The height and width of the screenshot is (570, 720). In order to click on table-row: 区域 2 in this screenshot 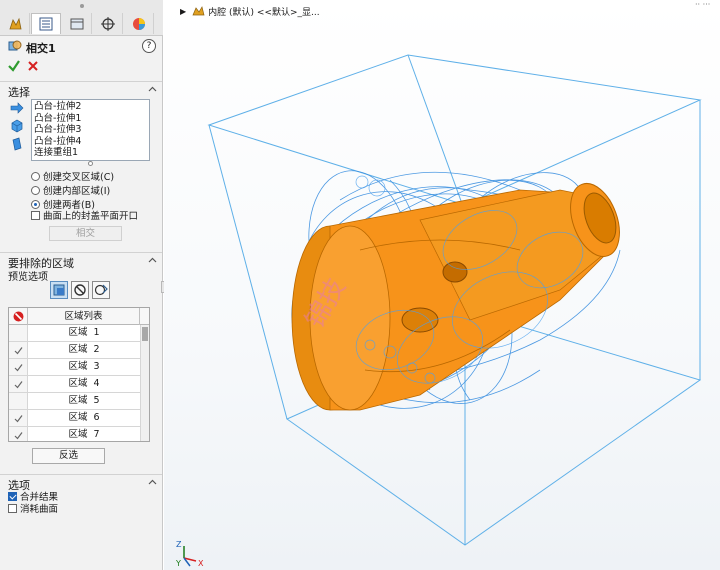, I will do `click(74, 350)`.